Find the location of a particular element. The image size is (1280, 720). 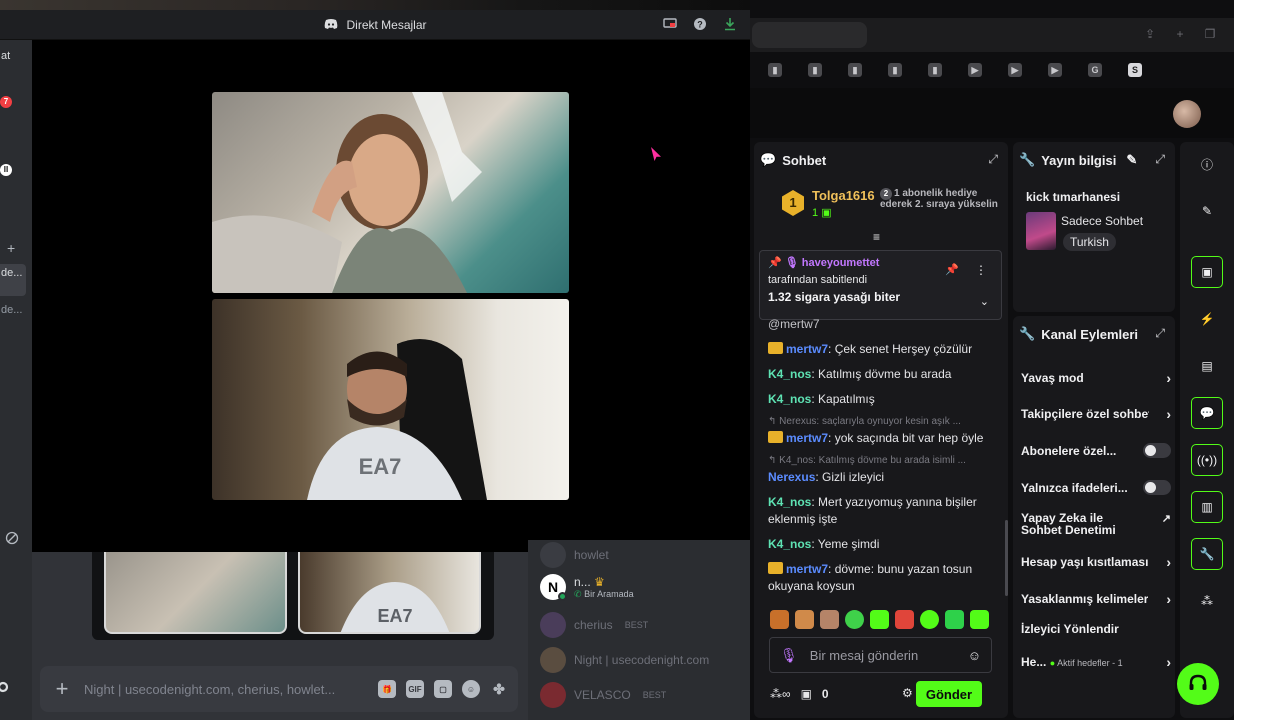

chat-scrollbar is located at coordinates (1006, 558).